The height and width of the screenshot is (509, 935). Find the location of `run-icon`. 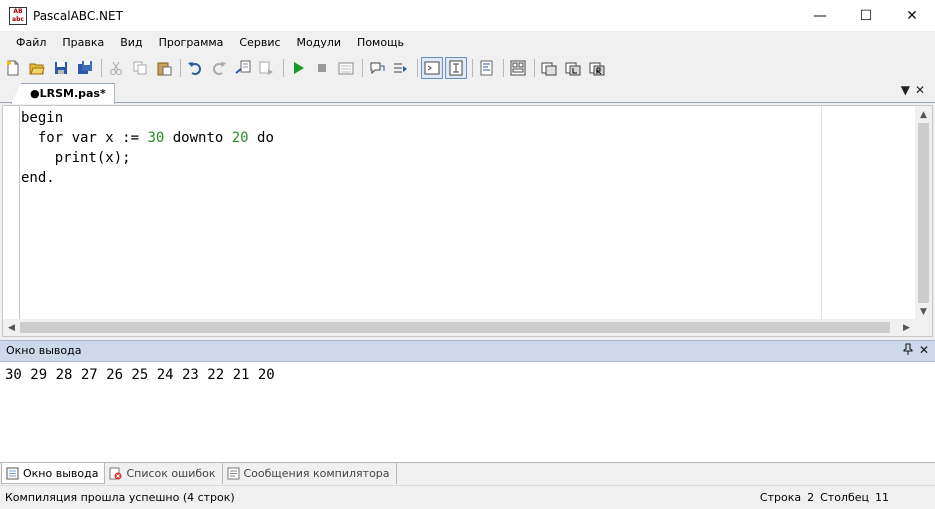

run-icon is located at coordinates (298, 68).